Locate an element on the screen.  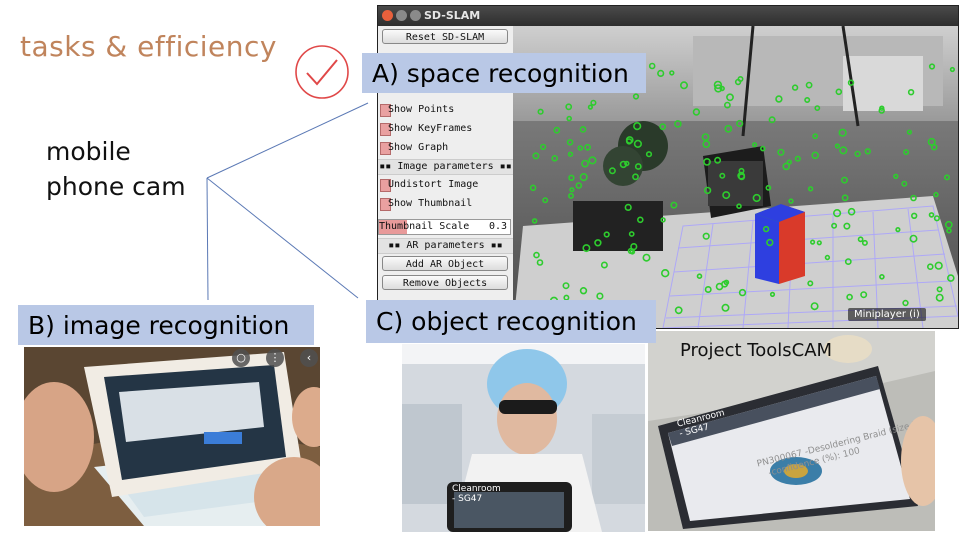
window-titlebar: SD-SLAM is located at coordinates (668, 16).